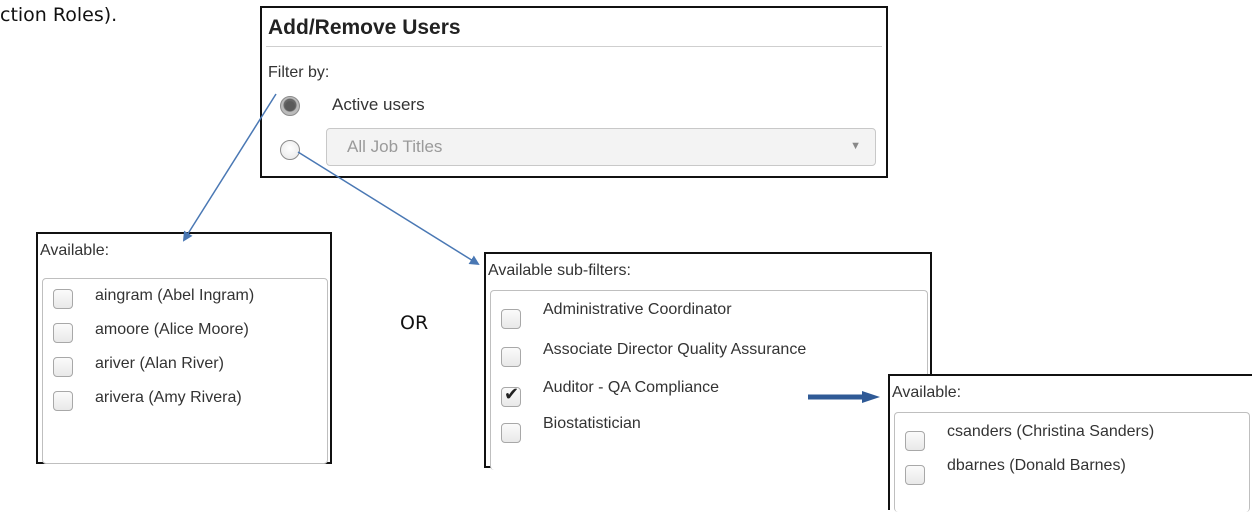 This screenshot has width=1252, height=512. Describe the element at coordinates (871, 397) in the screenshot. I see `arrow-to-filtered-head` at that location.